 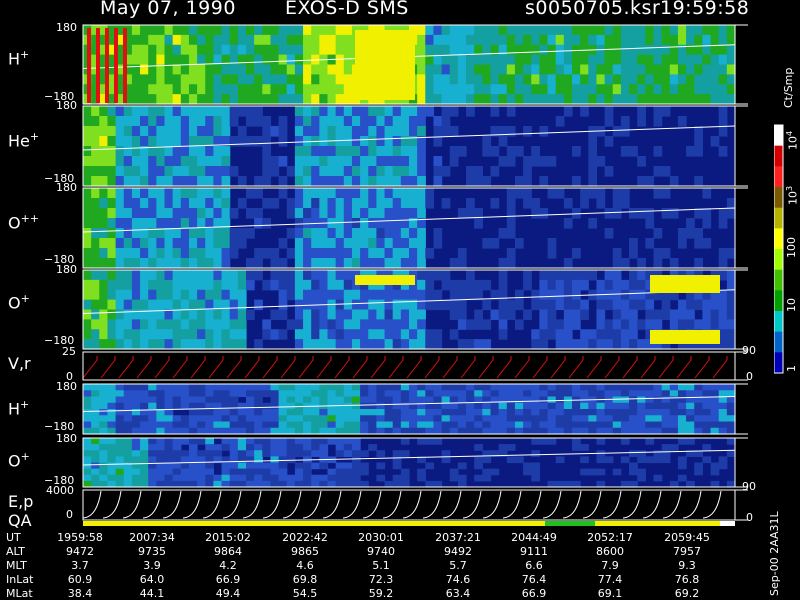 What do you see at coordinates (610, 565) in the screenshot?
I see `table-cell: 7.9` at bounding box center [610, 565].